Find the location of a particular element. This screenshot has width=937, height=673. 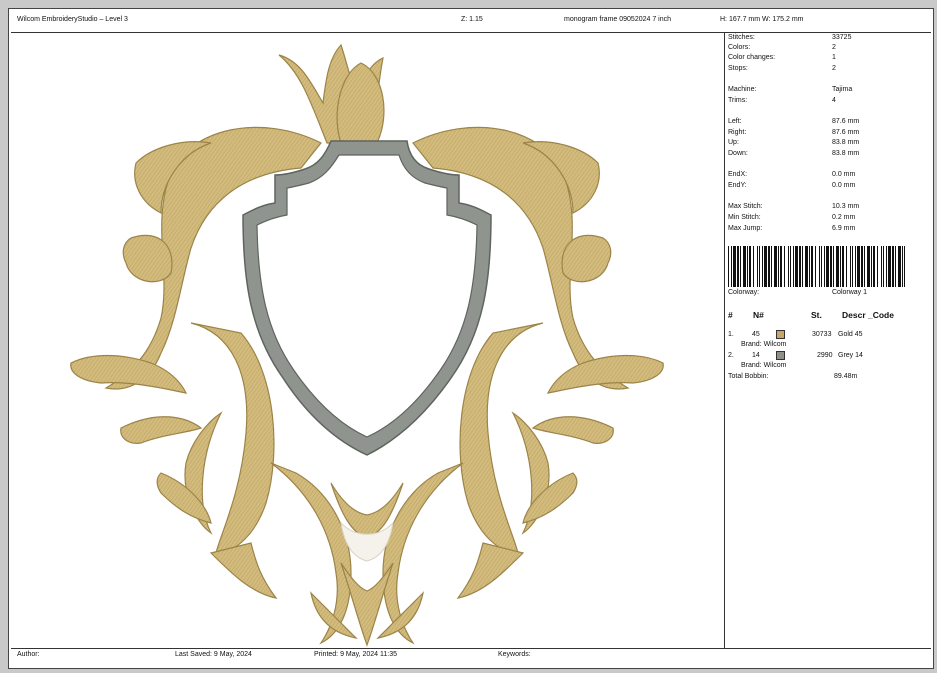

col-header-stitches: St. is located at coordinates (816, 315).